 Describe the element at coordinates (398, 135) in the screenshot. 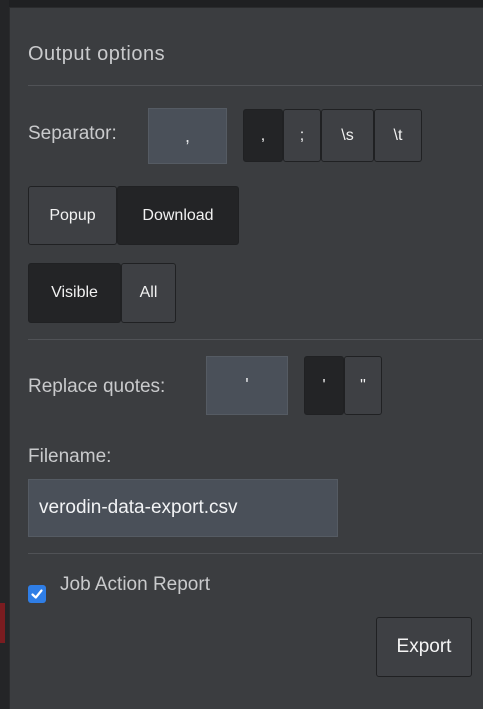

I see `separator-option-tab: \t` at that location.